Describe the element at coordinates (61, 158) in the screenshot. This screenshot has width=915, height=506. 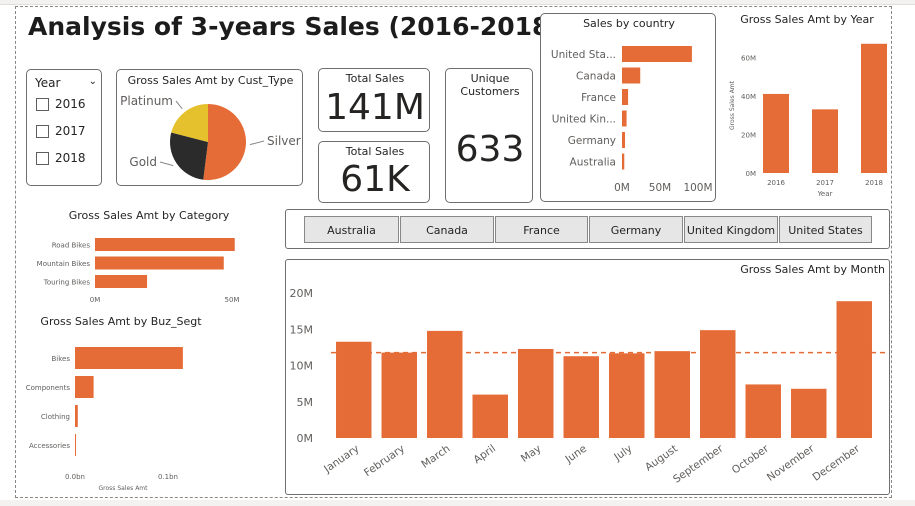
I see `year-option-2018: 2018` at that location.